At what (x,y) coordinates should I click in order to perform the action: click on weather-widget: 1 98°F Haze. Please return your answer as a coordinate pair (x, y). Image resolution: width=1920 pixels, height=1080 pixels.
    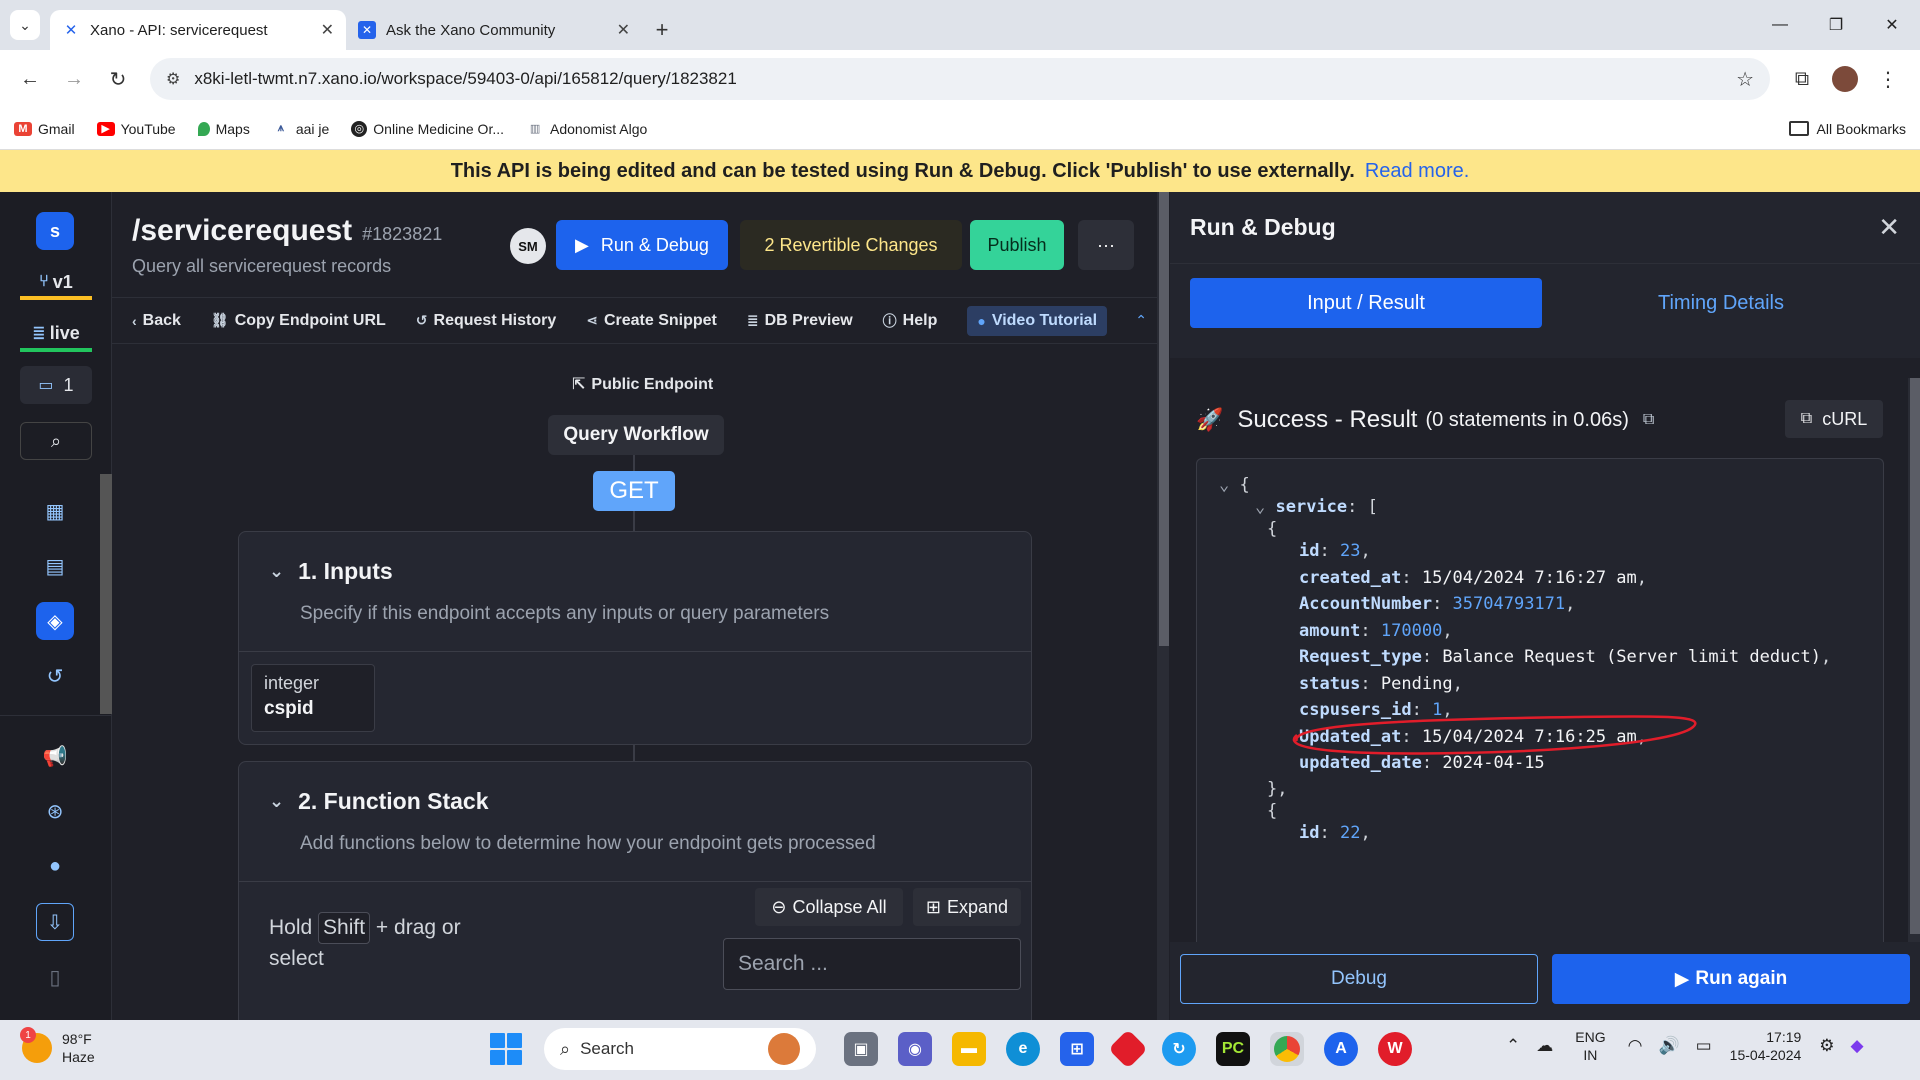
    Looking at the image, I should click on (57, 1046).